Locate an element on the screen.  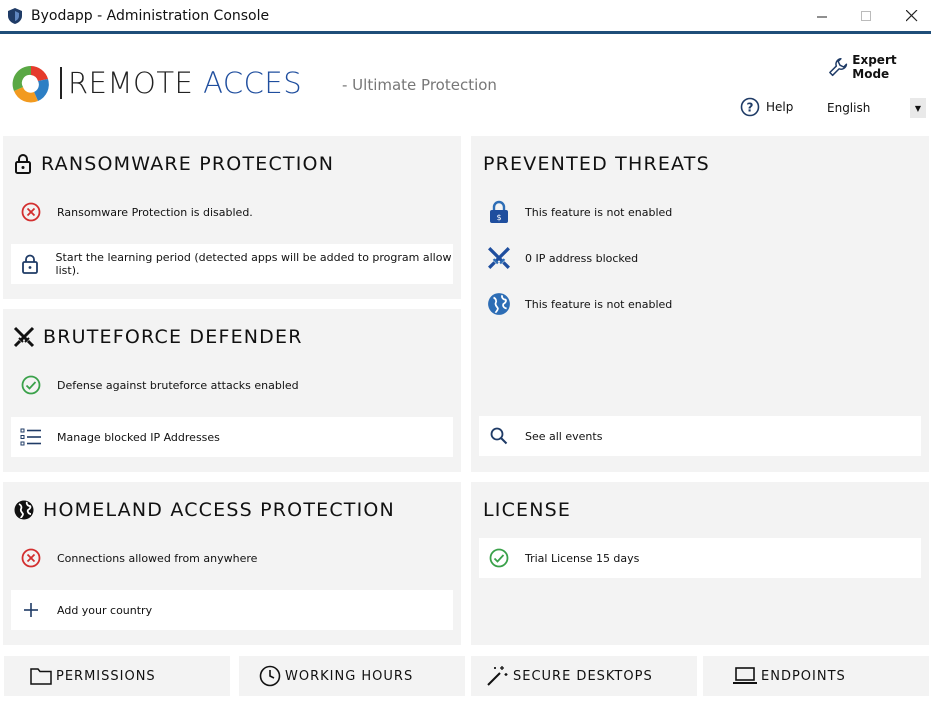
window-title: Byodapp - Administration Console is located at coordinates (150, 16).